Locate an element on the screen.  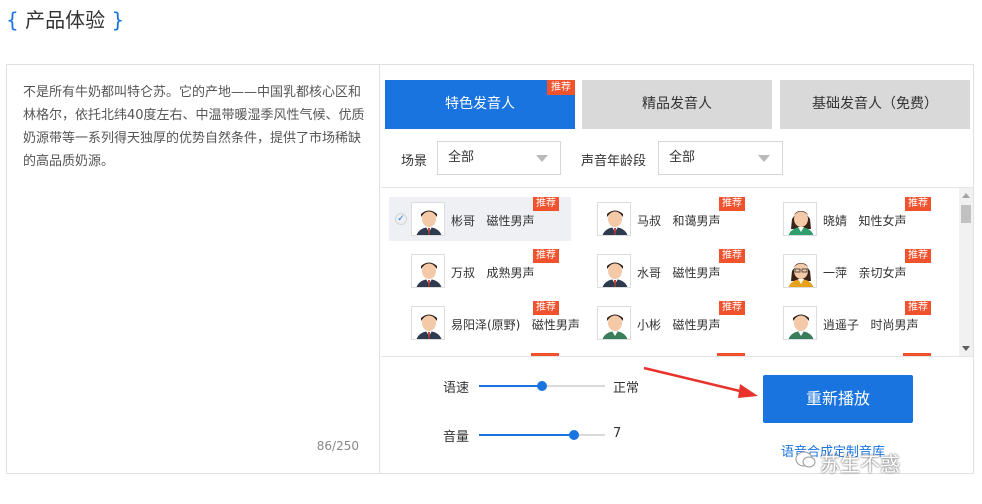
scrollbar is located at coordinates (966, 272).